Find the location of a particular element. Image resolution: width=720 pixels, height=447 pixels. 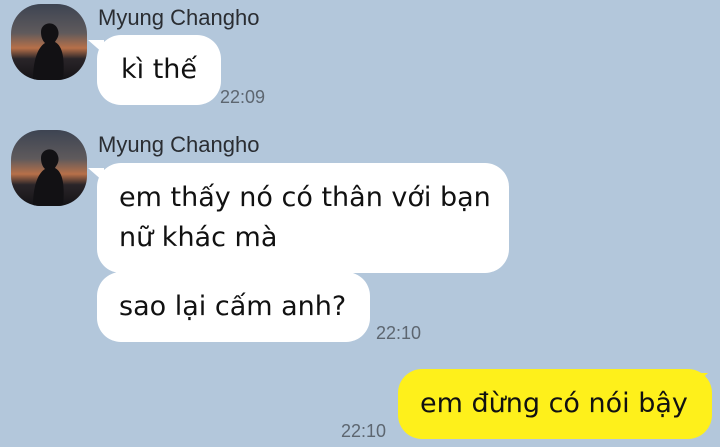

own-message-bubble: em đừng có nói bậy is located at coordinates (555, 404).